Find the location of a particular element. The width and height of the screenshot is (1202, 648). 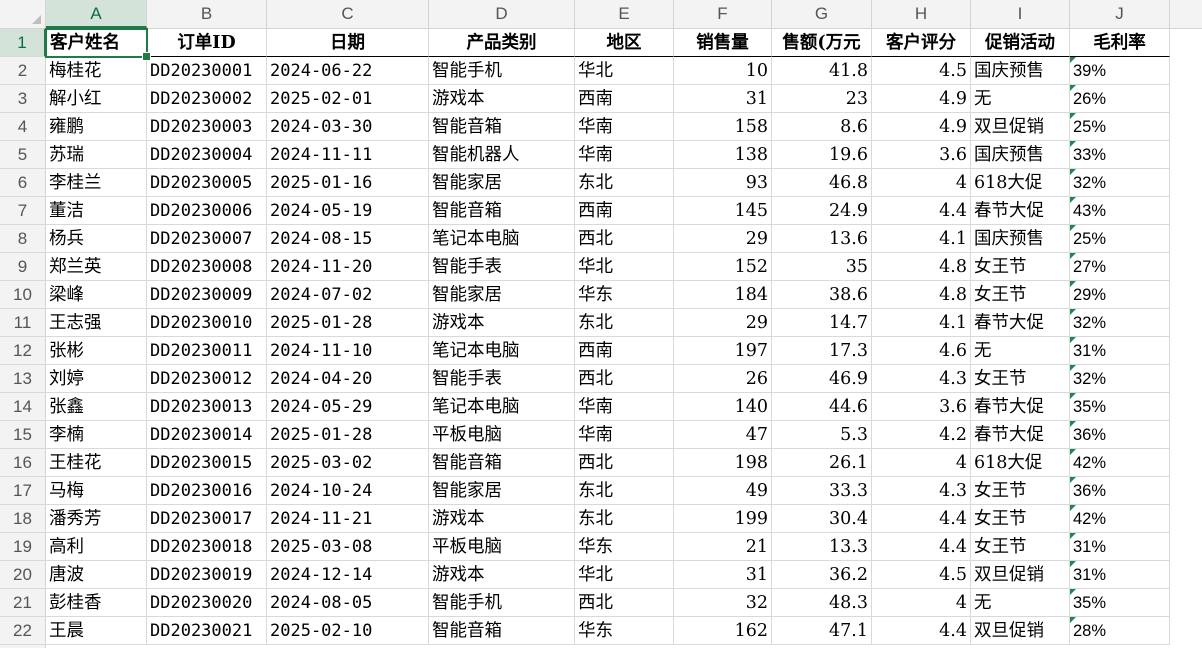

cell-b5: DD20230004 is located at coordinates (207, 155).